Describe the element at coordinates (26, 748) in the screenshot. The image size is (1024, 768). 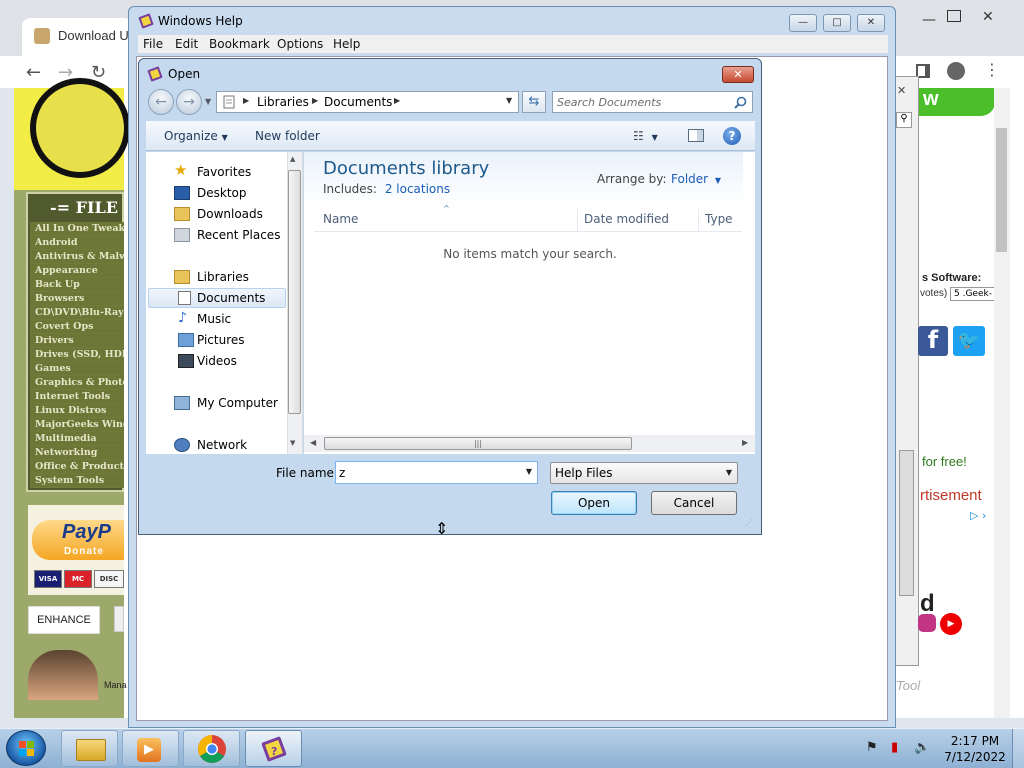
I see `start-button` at that location.